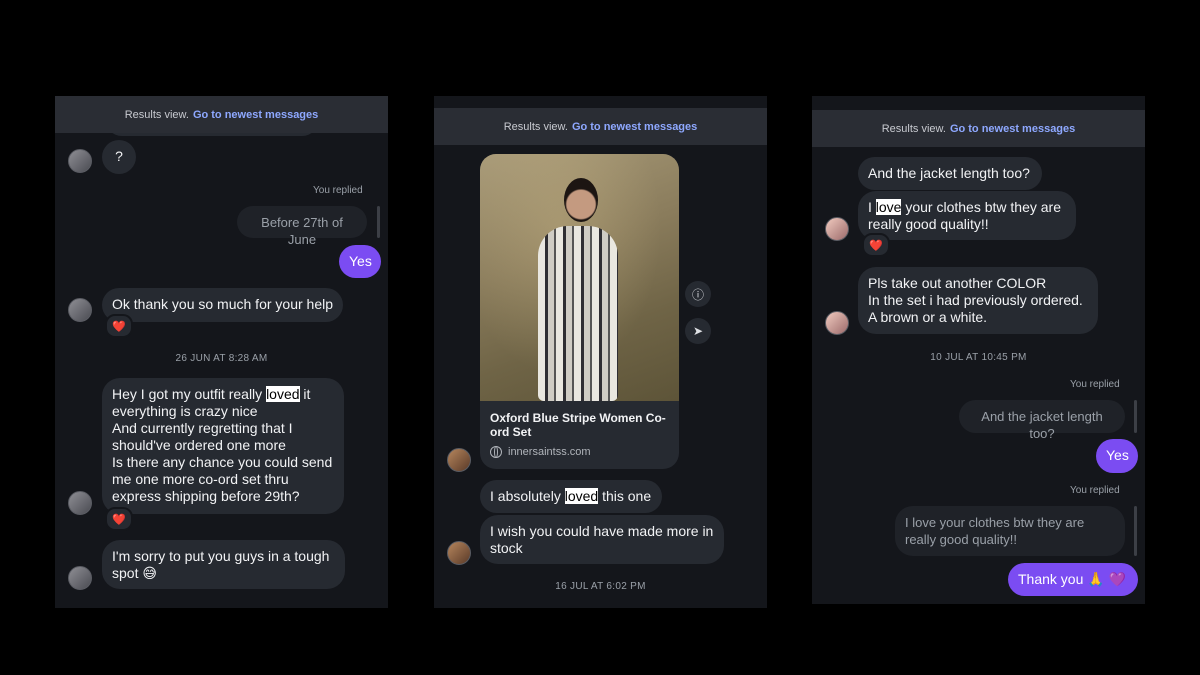  I want to click on timestamp: 10 JUL AT 10:45 PM, so click(978, 357).